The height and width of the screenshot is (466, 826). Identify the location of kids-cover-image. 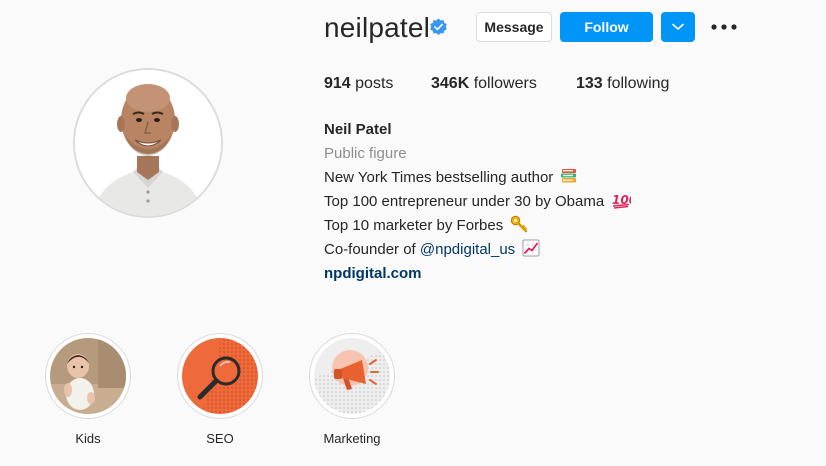
(88, 376).